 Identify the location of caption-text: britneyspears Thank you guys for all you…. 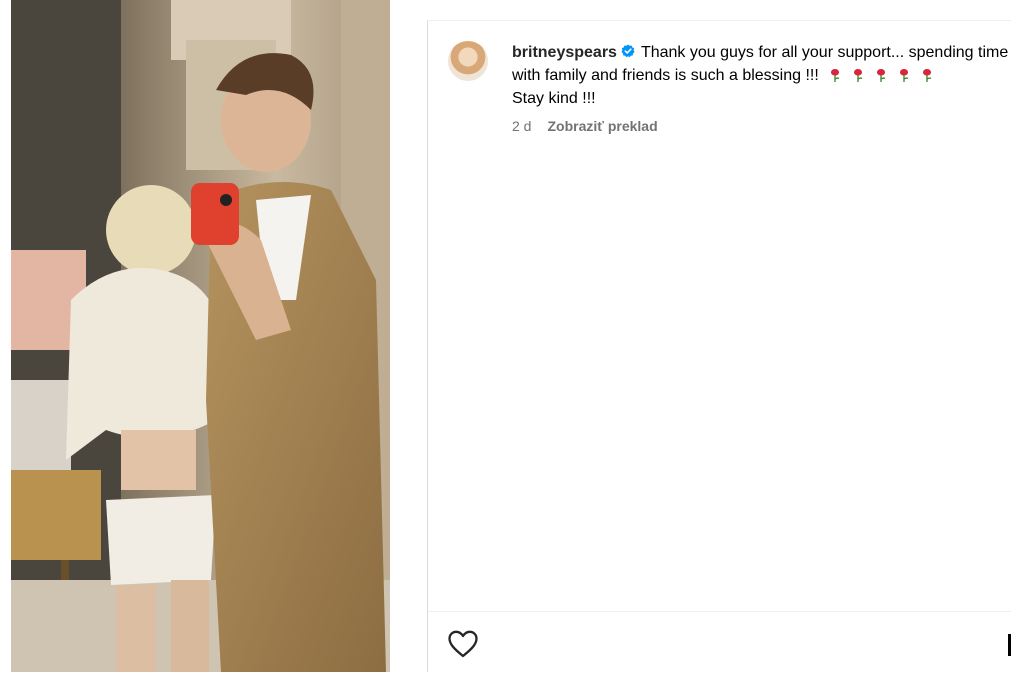
(761, 75).